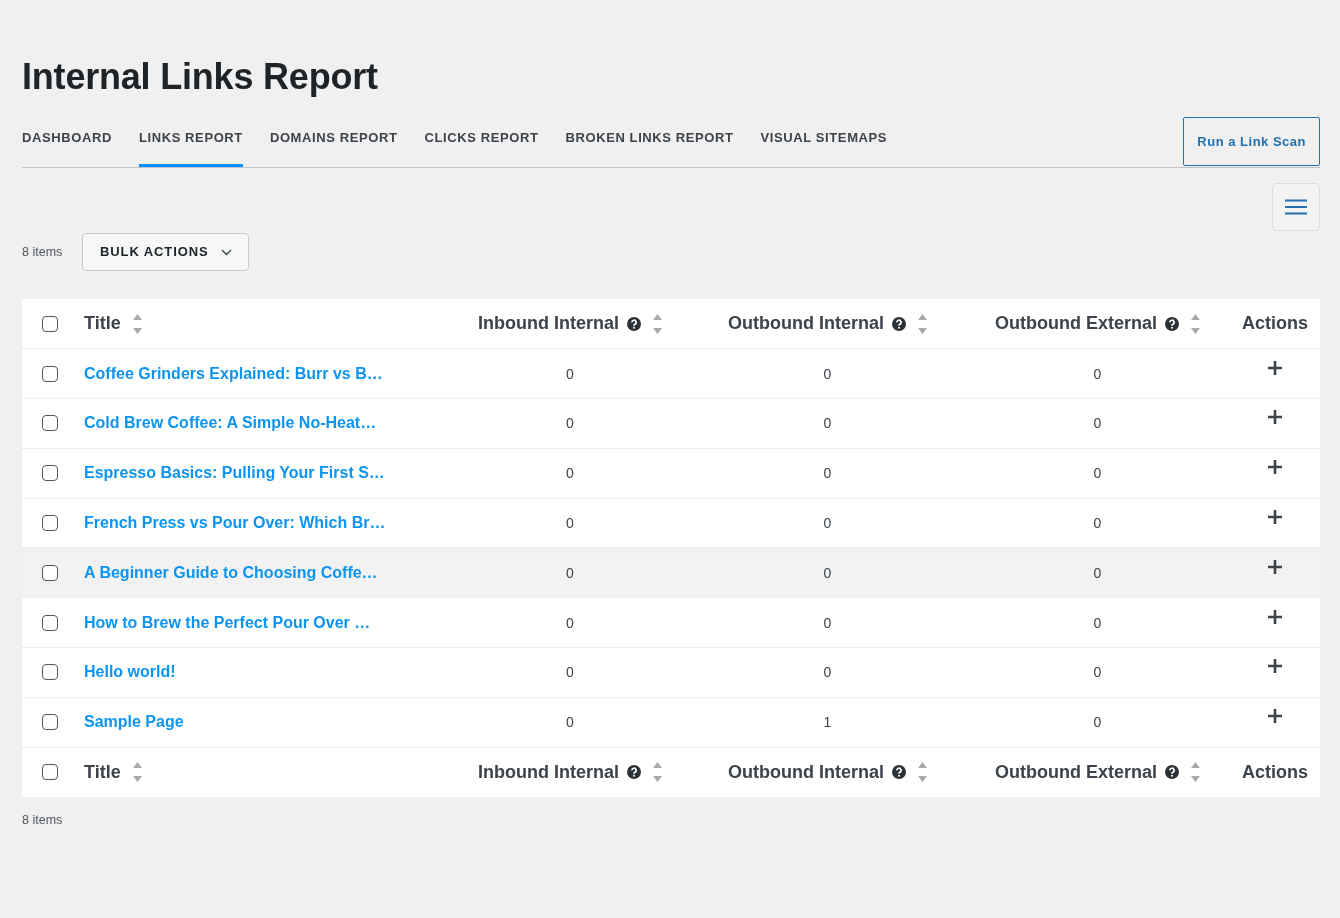 The width and height of the screenshot is (1340, 918). I want to click on nav-tab: DASHBOARD, so click(67, 148).